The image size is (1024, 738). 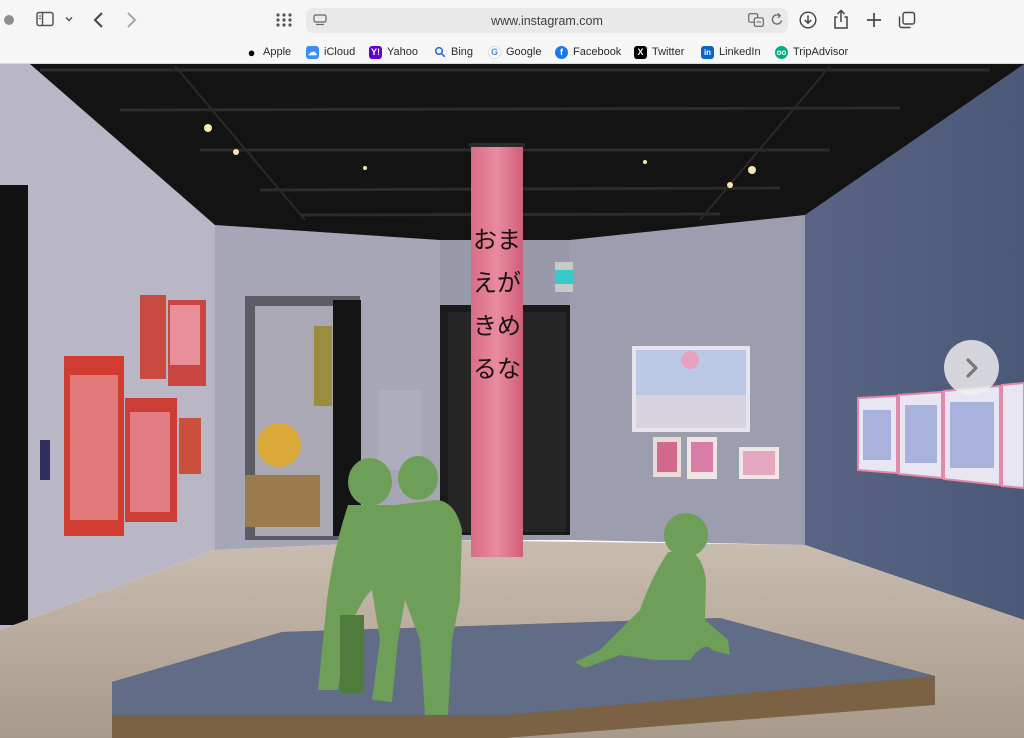 What do you see at coordinates (494, 52) in the screenshot?
I see `google-icon: G` at bounding box center [494, 52].